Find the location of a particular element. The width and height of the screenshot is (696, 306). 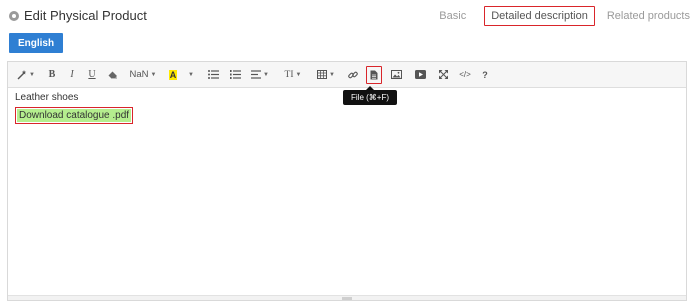

editor-toolbar: ▼ B I U NaN ▼ A ▼ ▼ TI ▼ ▼ </> ? is located at coordinates (347, 75).